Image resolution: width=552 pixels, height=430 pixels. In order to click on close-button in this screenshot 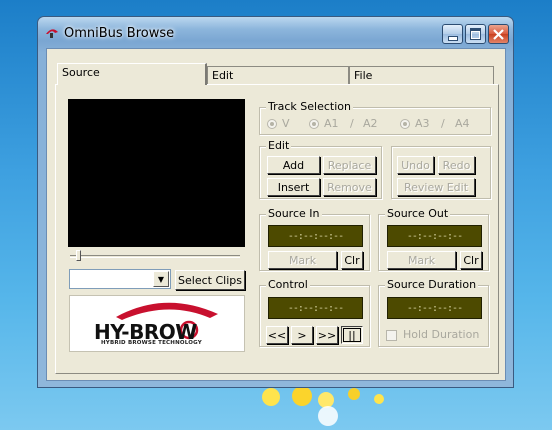, I will do `click(498, 34)`.